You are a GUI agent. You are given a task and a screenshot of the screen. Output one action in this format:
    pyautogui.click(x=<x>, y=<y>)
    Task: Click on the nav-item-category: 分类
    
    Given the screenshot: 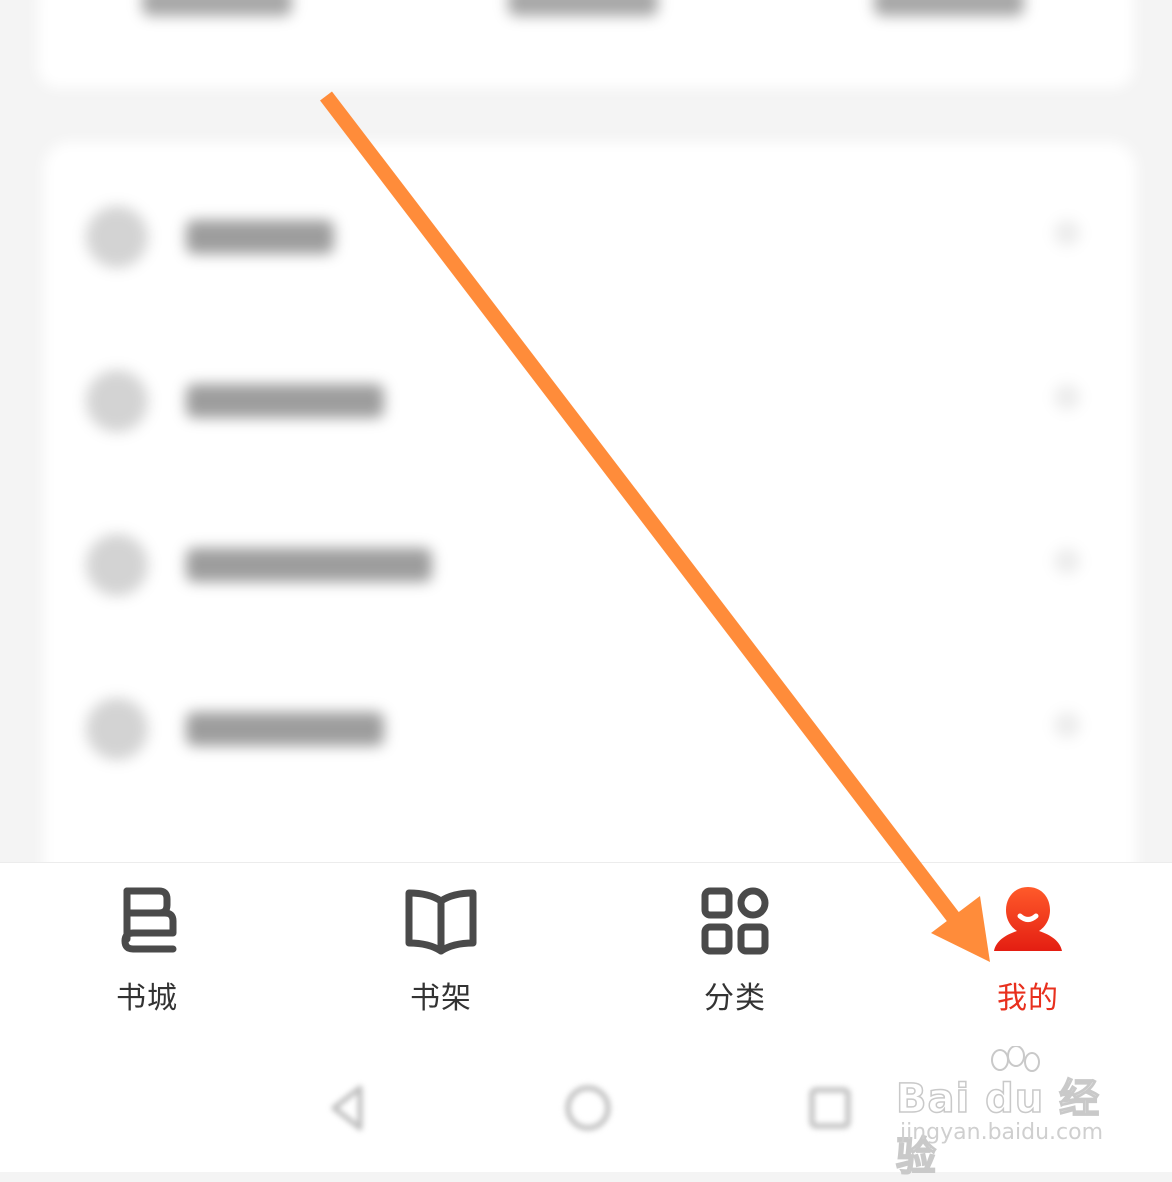 What is the action you would take?
    pyautogui.click(x=735, y=948)
    